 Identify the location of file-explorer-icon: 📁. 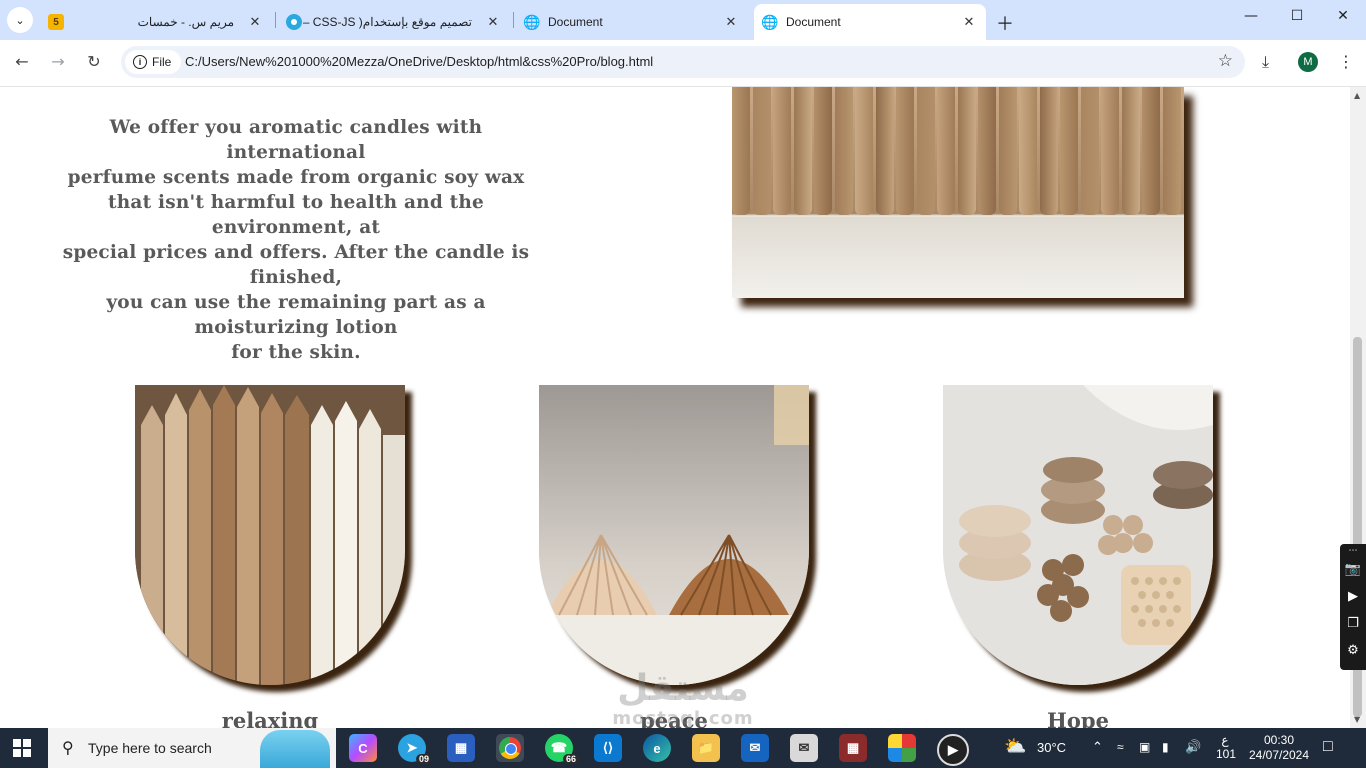
(706, 748).